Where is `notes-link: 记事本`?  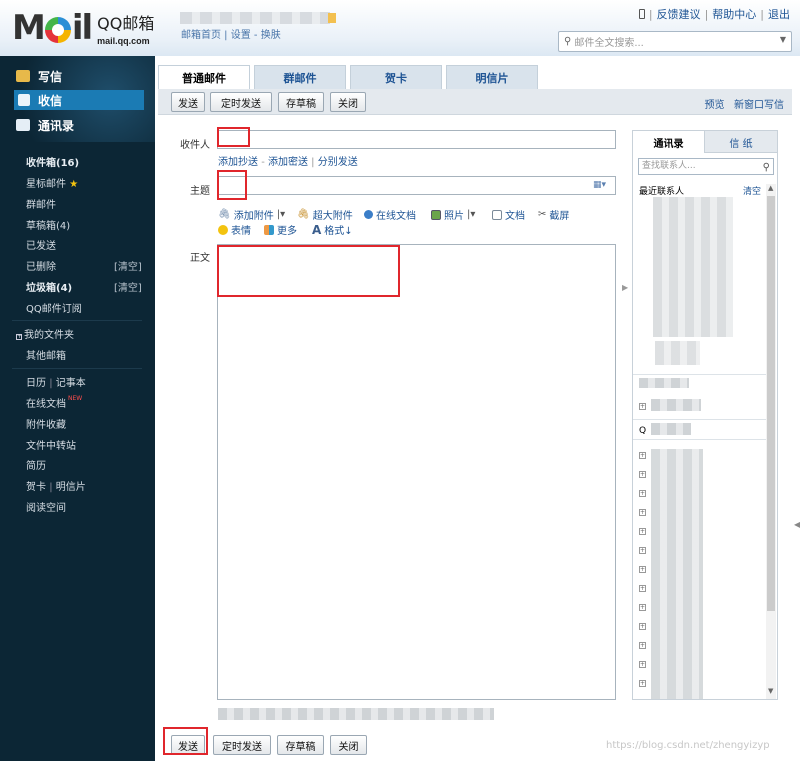
notes-link: 记事本 is located at coordinates (71, 383).